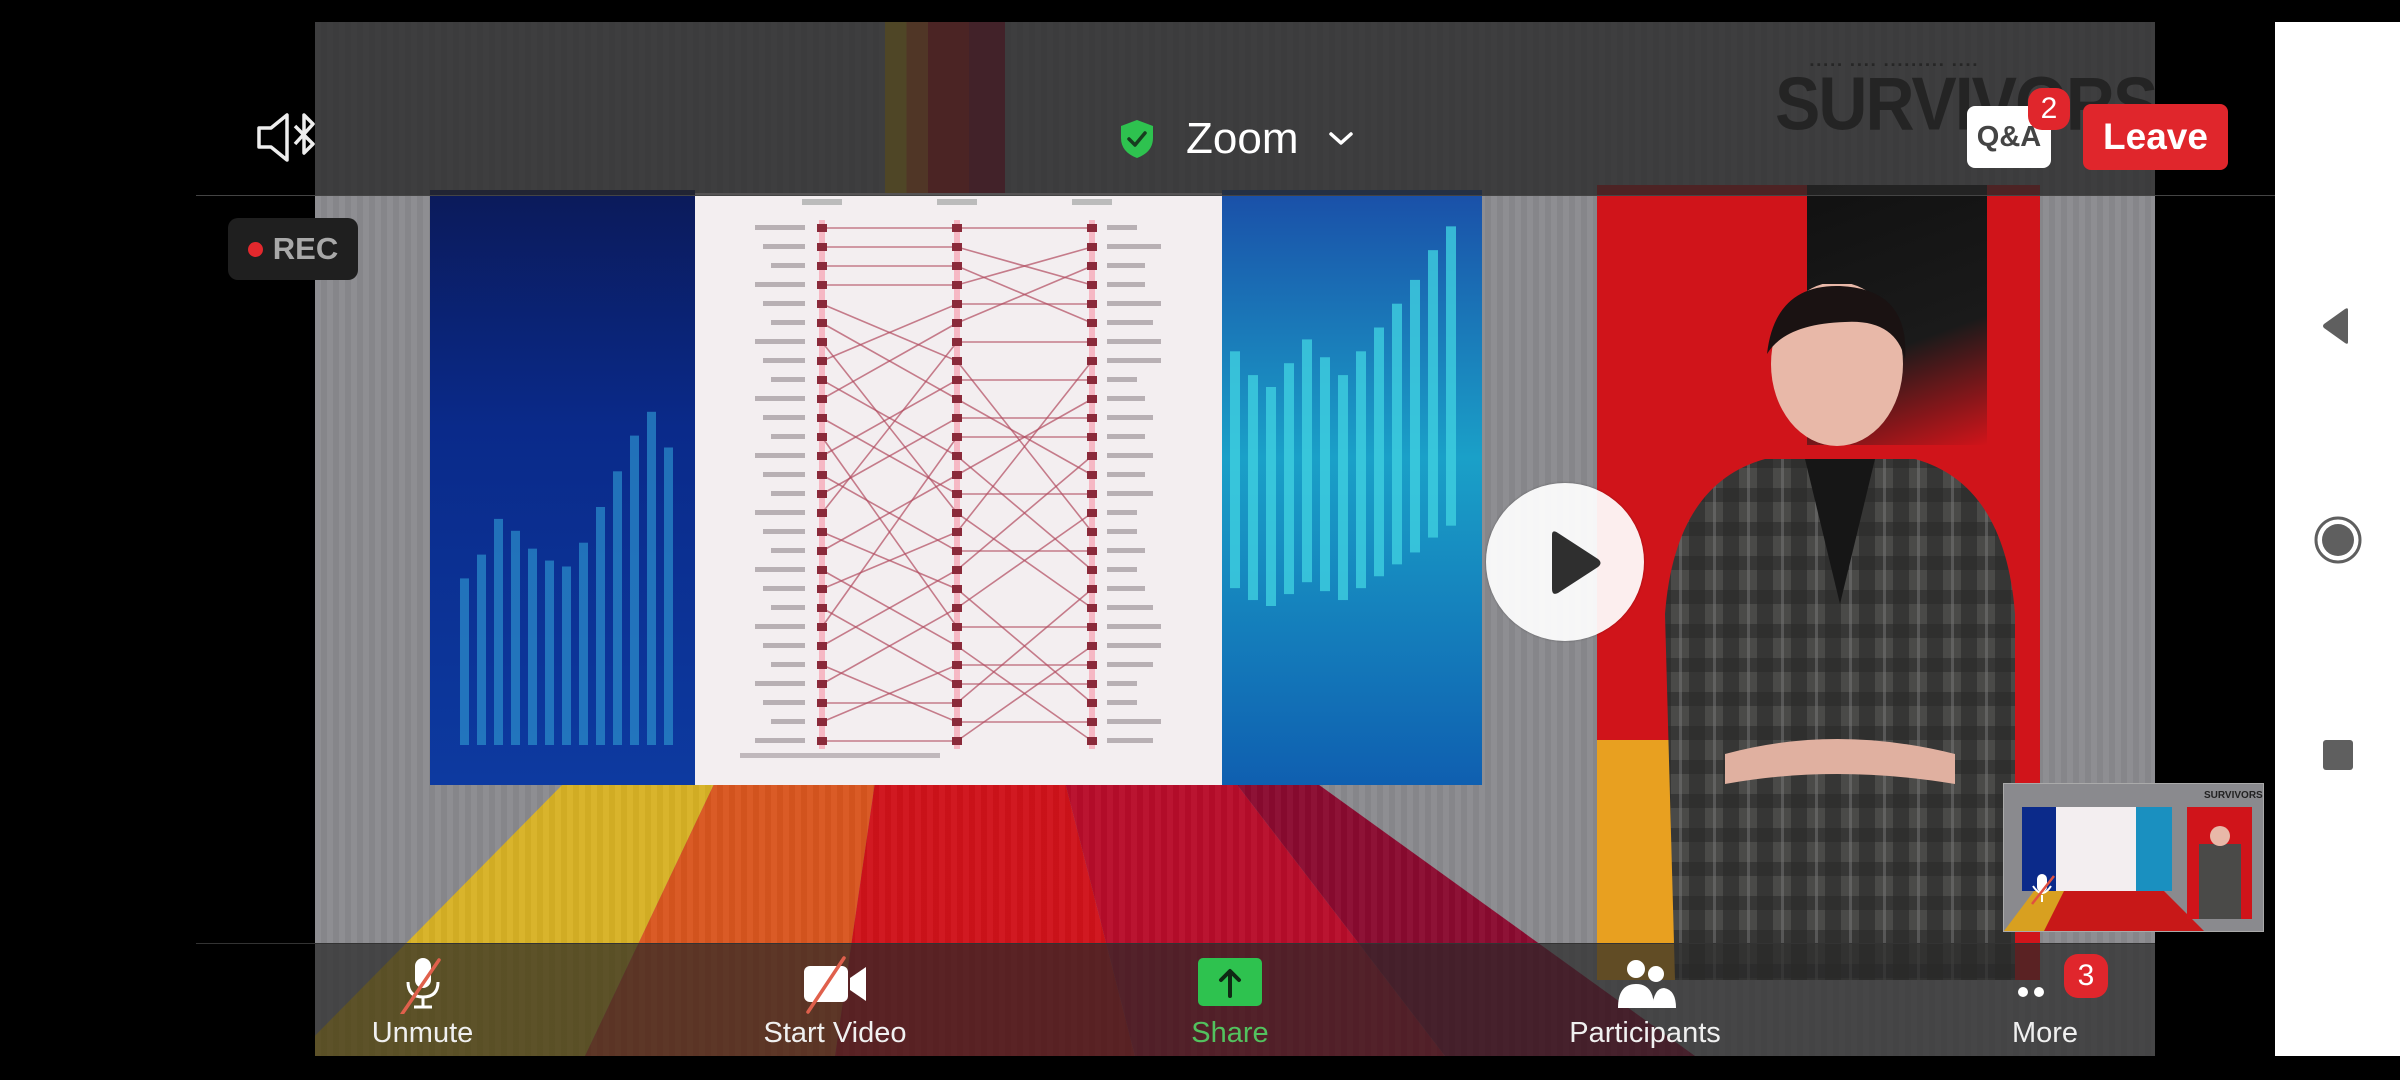  Describe the element at coordinates (2045, 1033) in the screenshot. I see `more-label: More` at that location.